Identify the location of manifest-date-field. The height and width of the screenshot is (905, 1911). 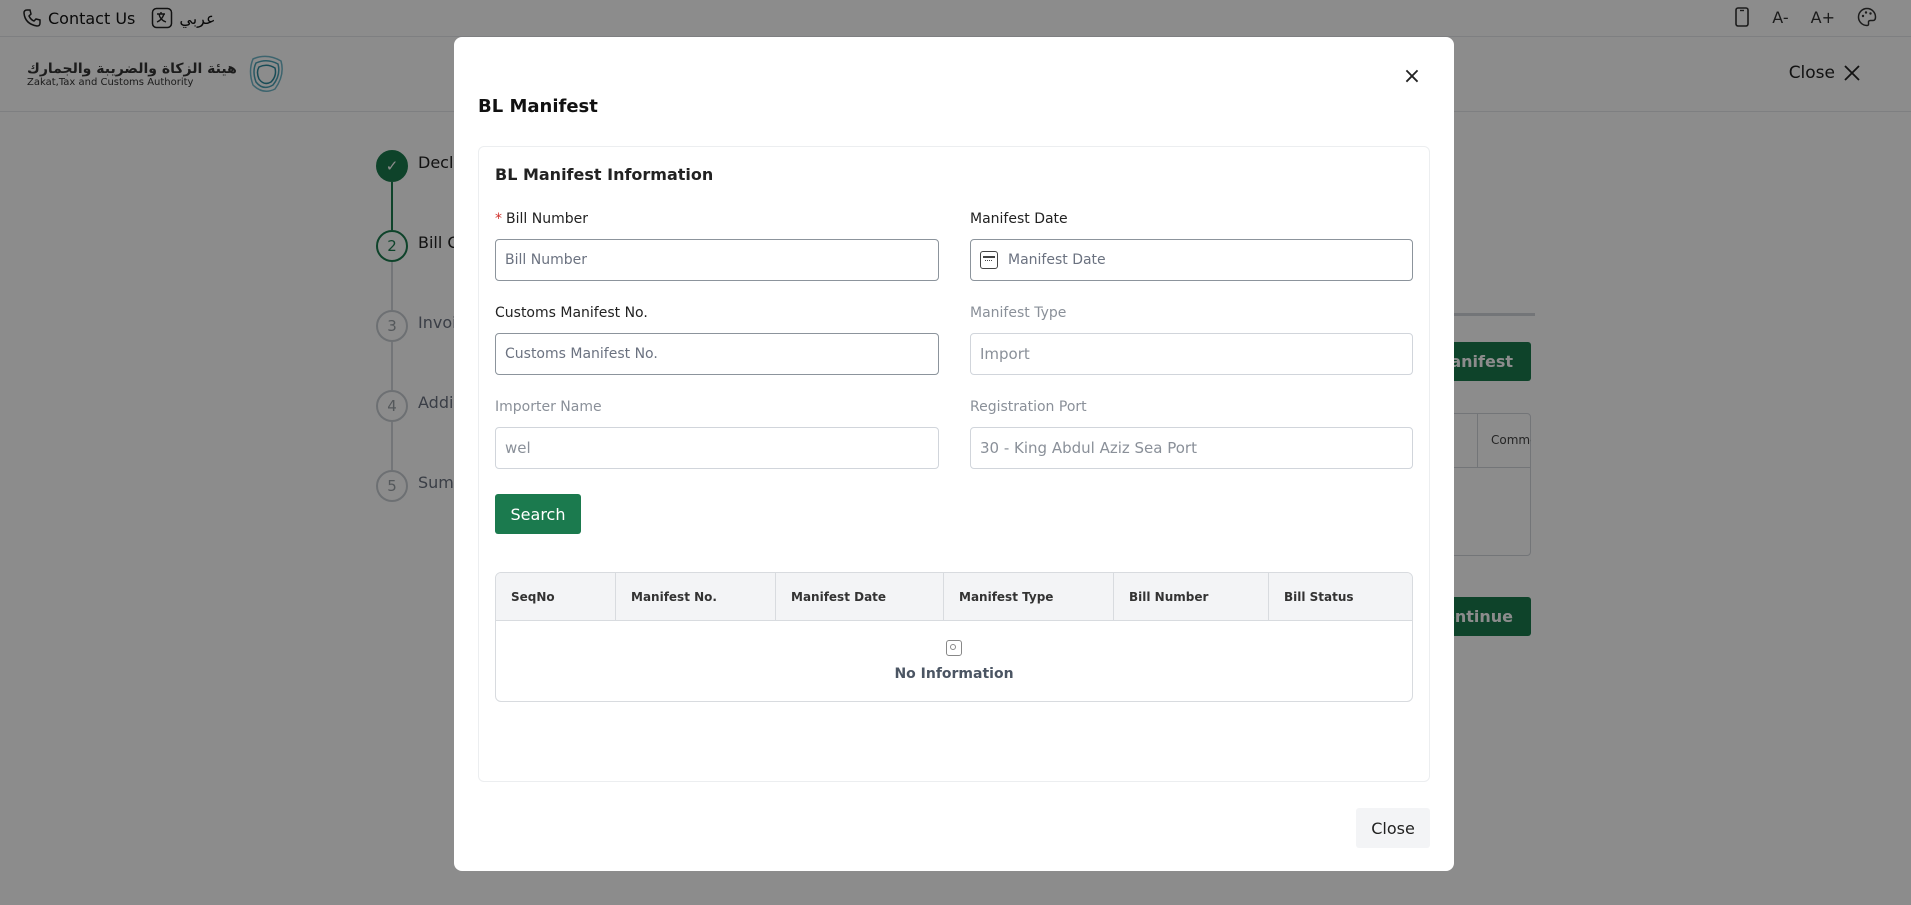
(1191, 260).